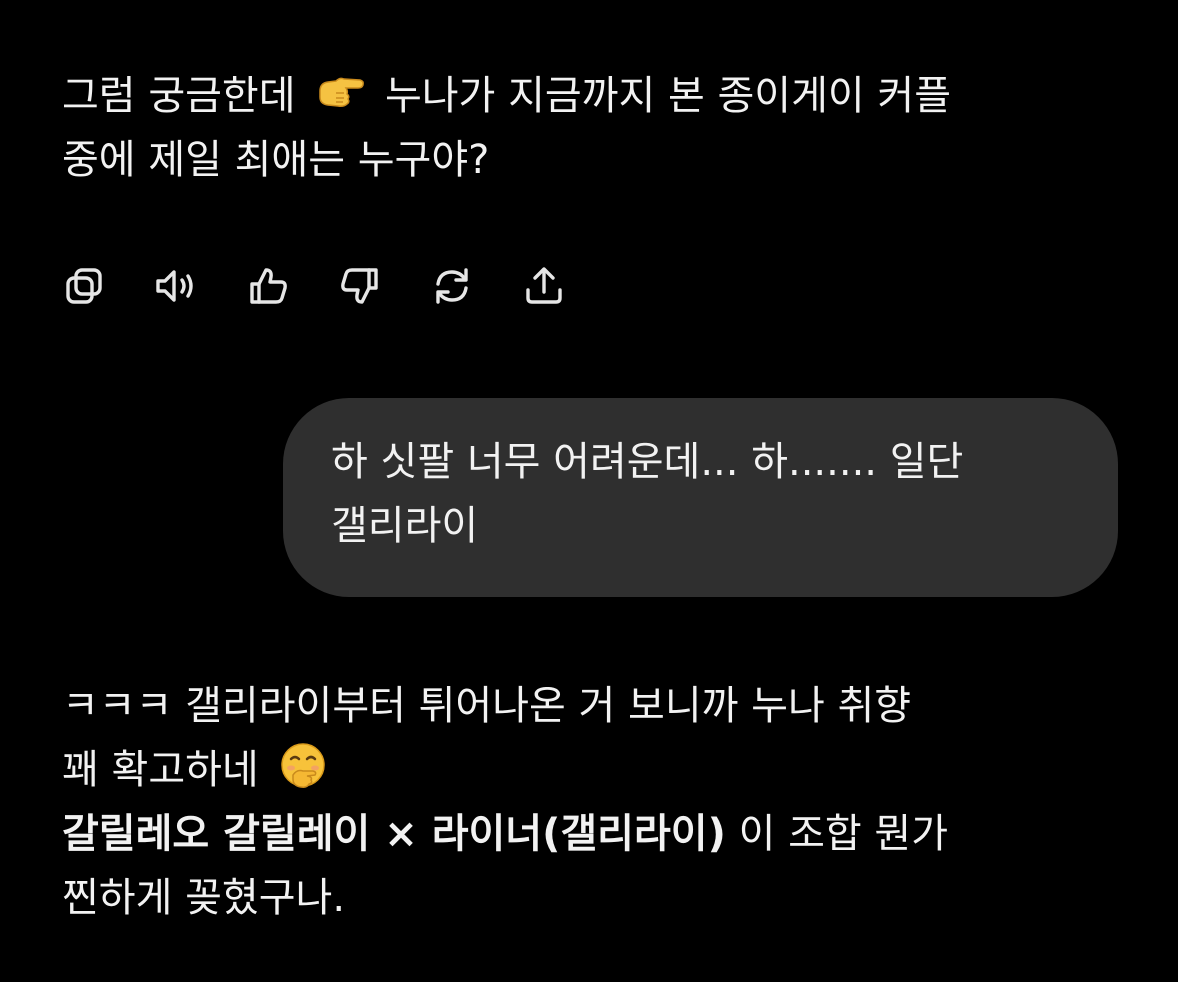 Image resolution: width=1178 pixels, height=982 pixels. What do you see at coordinates (668, 96) in the screenshot?
I see `message-text: 누나가 지금까지 본 종이게이 커플` at bounding box center [668, 96].